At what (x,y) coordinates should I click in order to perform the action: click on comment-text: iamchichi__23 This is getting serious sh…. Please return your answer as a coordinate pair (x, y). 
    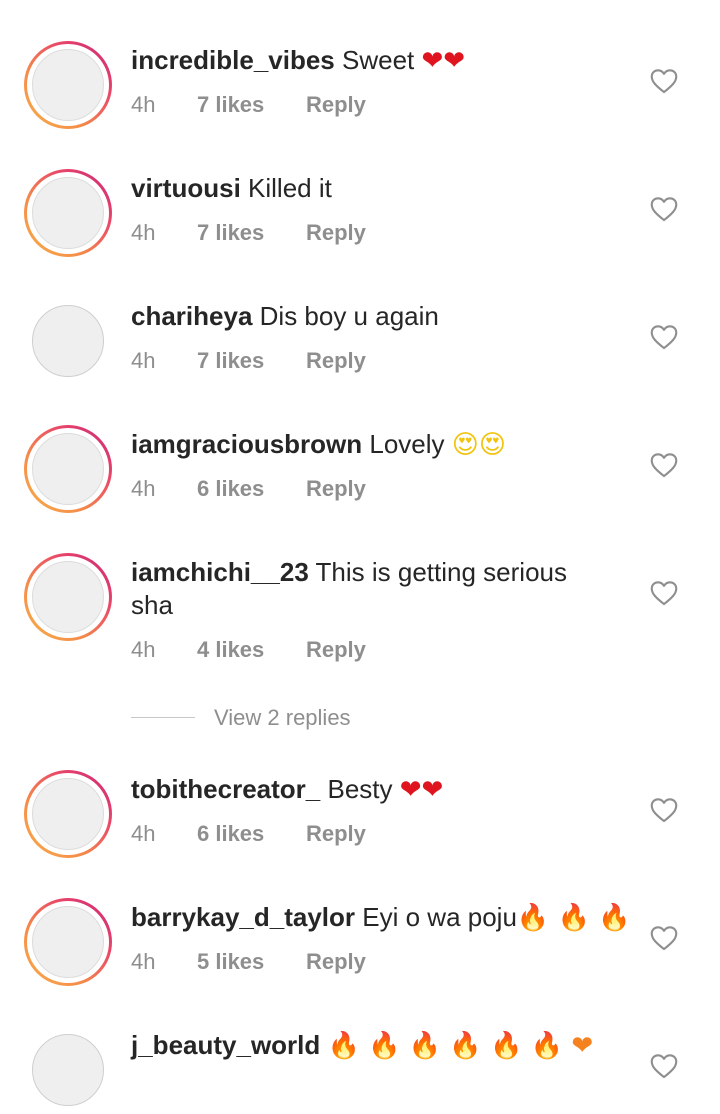
    Looking at the image, I should click on (366, 589).